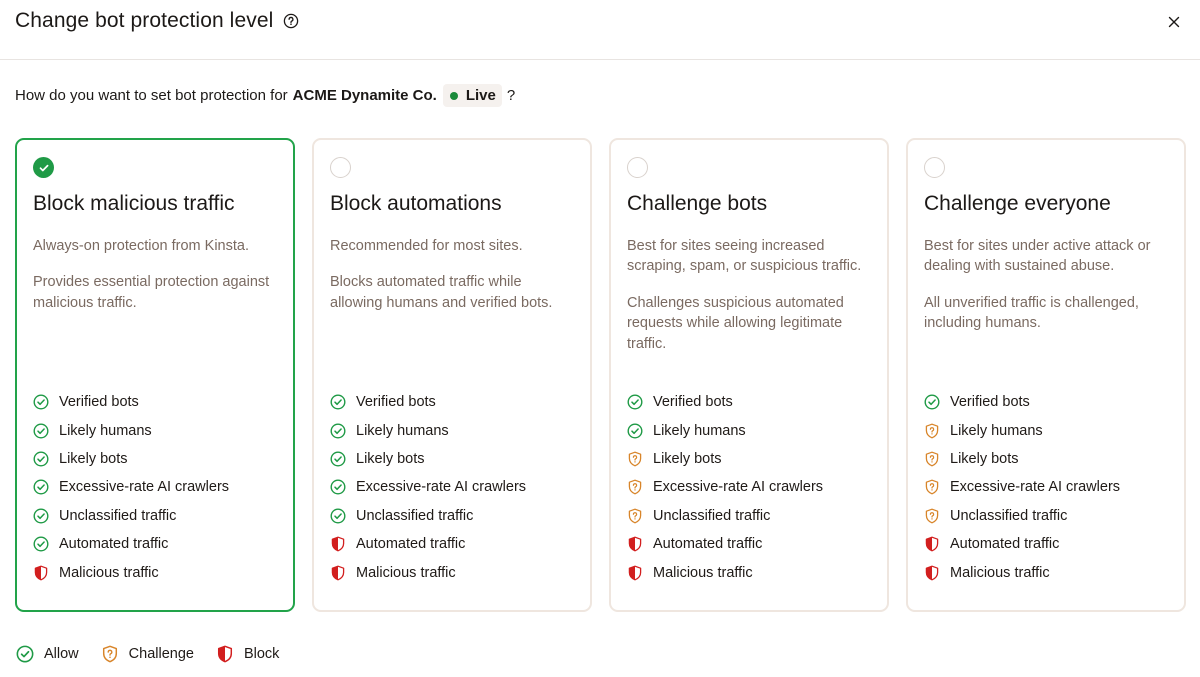  I want to click on legend-item-allow: Allow, so click(47, 654).